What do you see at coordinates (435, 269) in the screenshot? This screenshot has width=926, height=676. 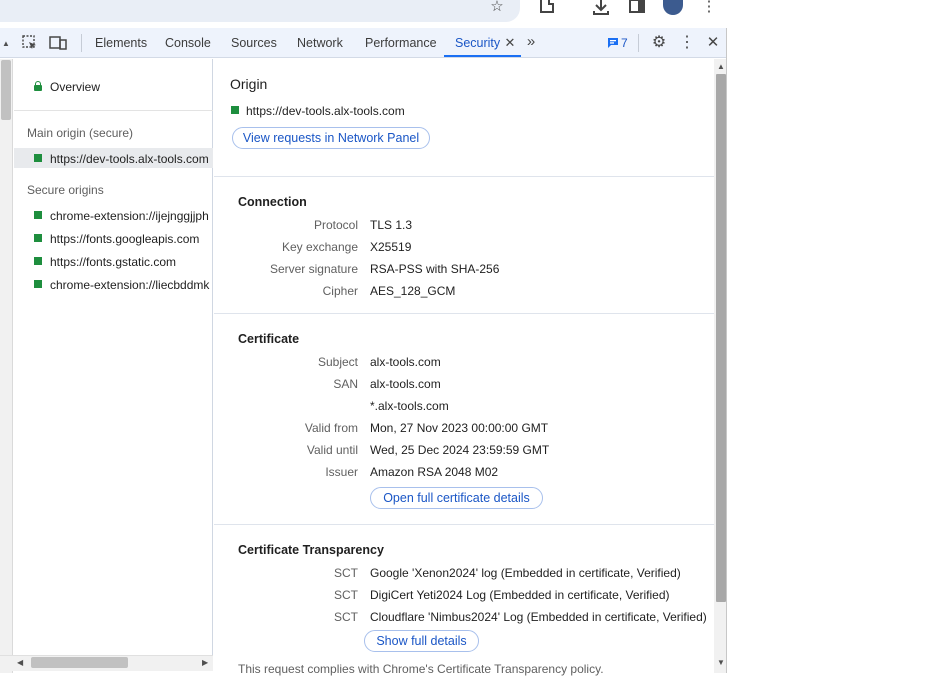 I see `field-value: RSA-PSS with SHA-256` at bounding box center [435, 269].